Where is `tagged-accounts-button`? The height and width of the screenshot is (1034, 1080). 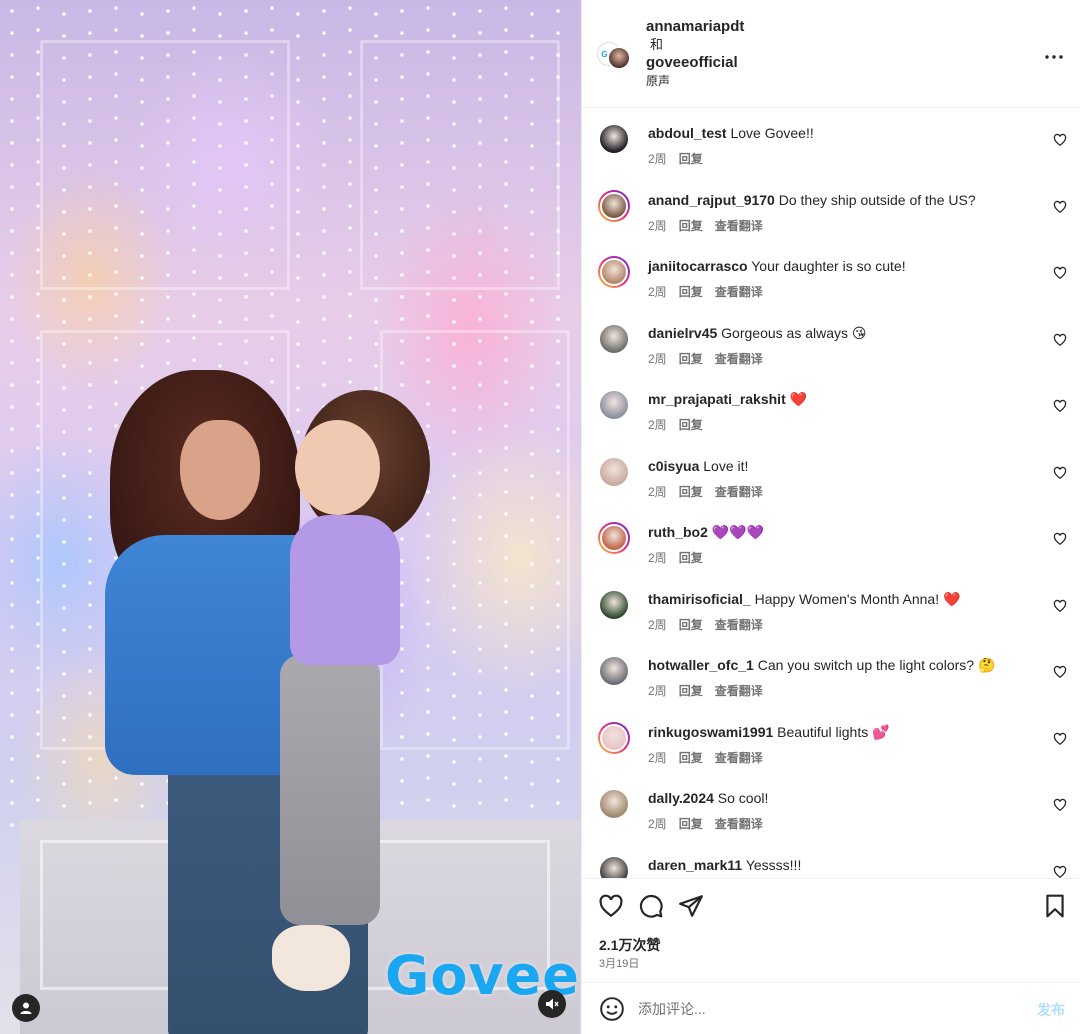
tagged-accounts-button is located at coordinates (26, 1008).